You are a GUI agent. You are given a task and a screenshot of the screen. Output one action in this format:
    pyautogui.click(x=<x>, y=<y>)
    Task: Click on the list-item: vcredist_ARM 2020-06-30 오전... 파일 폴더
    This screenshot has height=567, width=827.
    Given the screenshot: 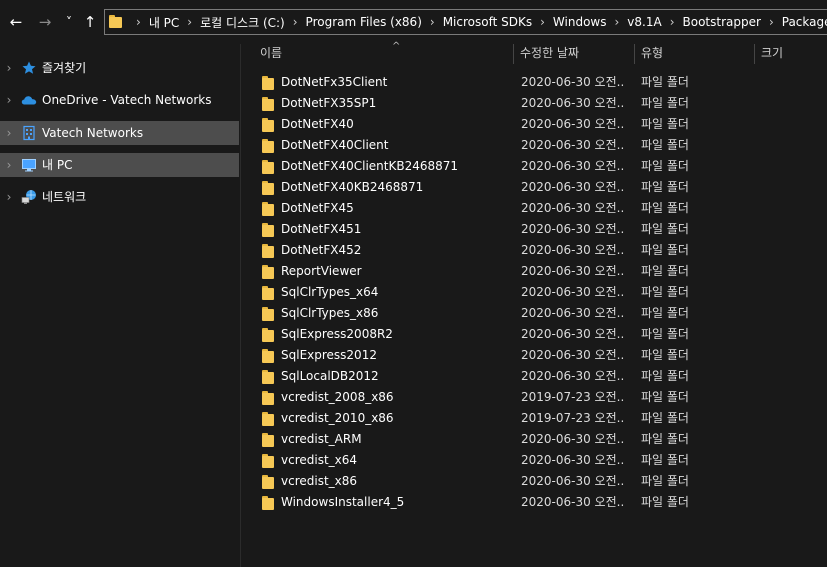 What is the action you would take?
    pyautogui.click(x=538, y=439)
    